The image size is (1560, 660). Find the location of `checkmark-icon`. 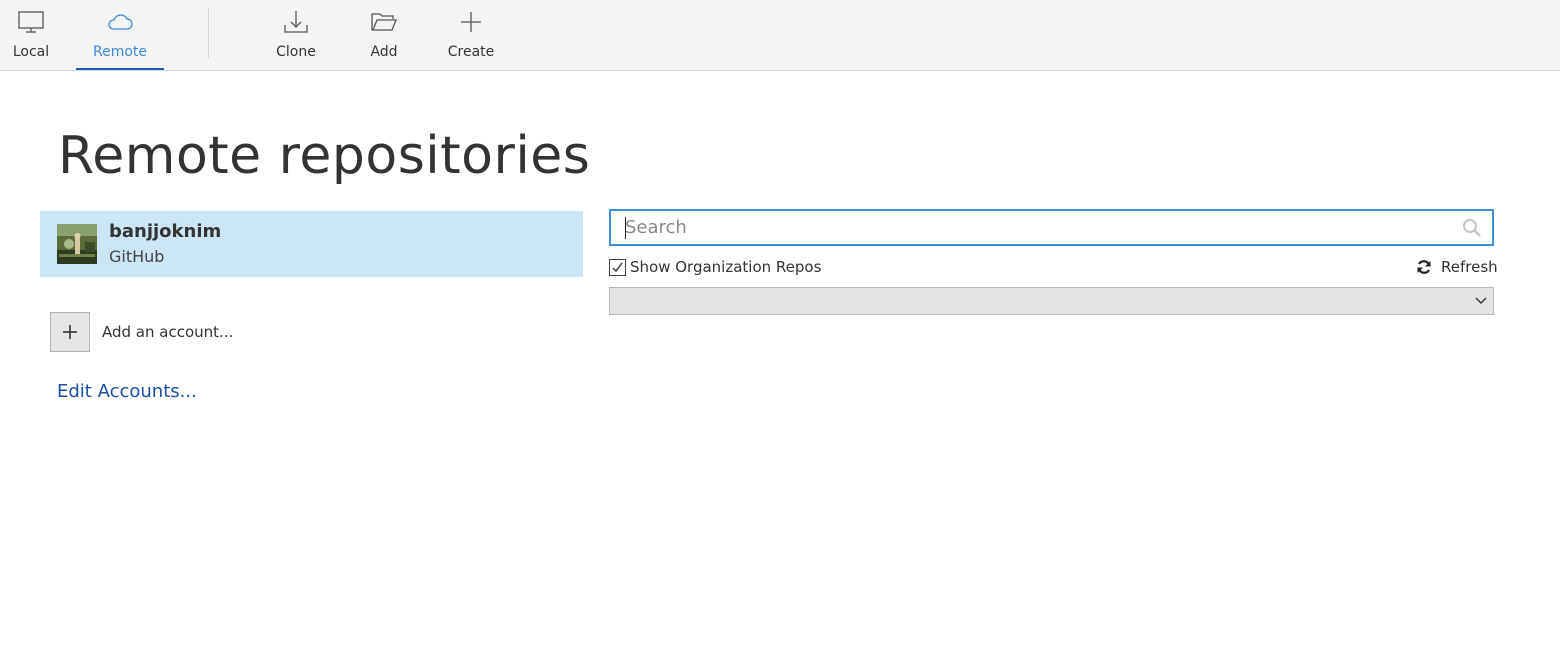

checkmark-icon is located at coordinates (617, 267).